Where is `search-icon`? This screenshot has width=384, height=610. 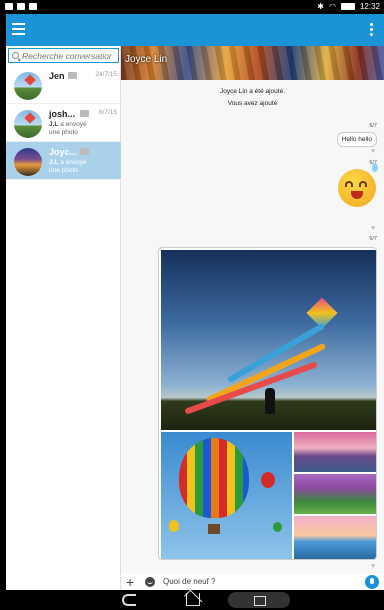 search-icon is located at coordinates (15, 55).